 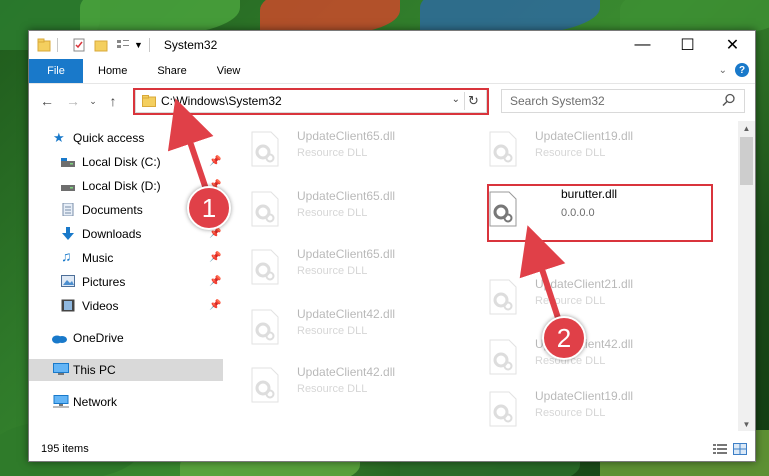 I want to click on sidebar-item-quick-access: ★ Quick access, so click(x=126, y=138).